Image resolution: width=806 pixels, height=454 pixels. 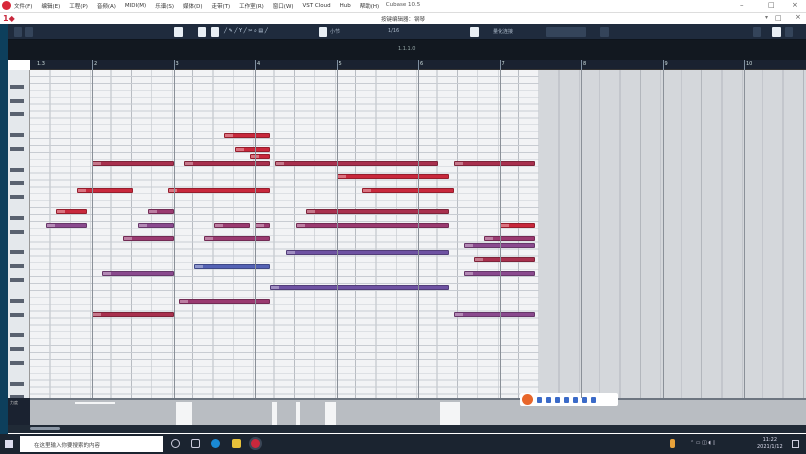 I want to click on editor-close-button: ×, so click(x=798, y=17).